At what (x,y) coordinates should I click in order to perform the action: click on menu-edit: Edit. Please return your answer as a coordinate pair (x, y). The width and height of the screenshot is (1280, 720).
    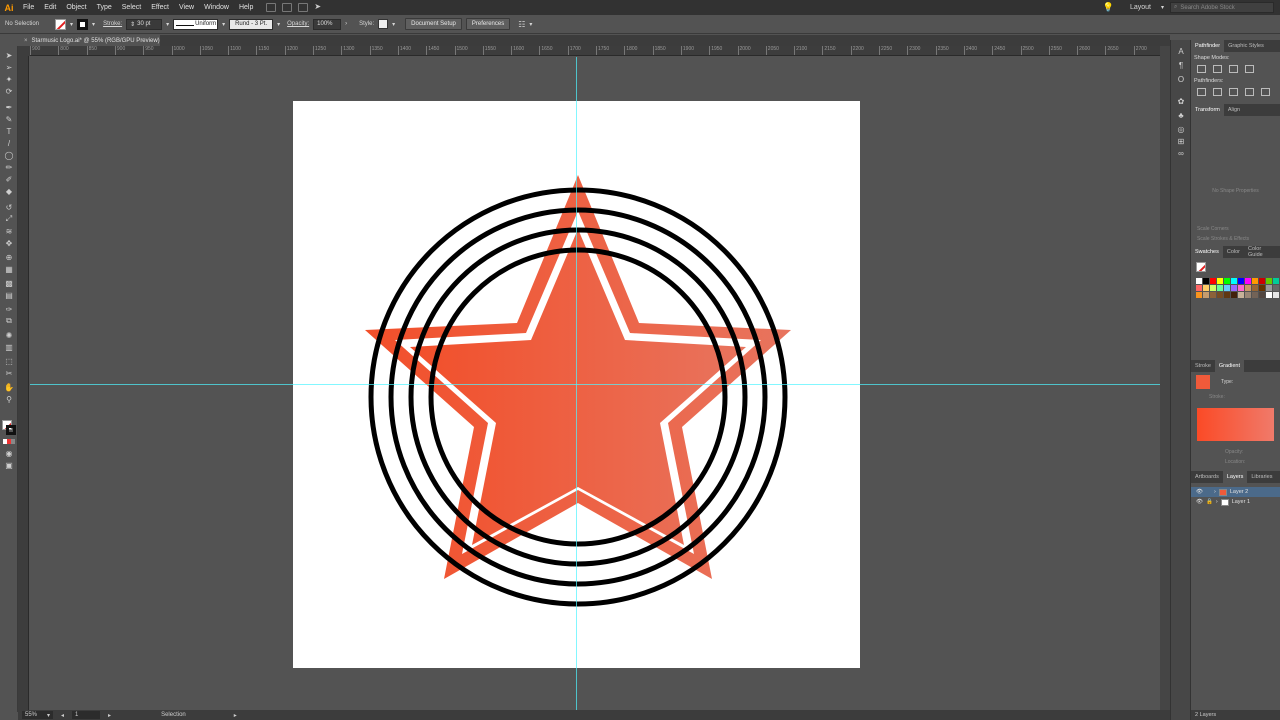
    Looking at the image, I should click on (50, 7).